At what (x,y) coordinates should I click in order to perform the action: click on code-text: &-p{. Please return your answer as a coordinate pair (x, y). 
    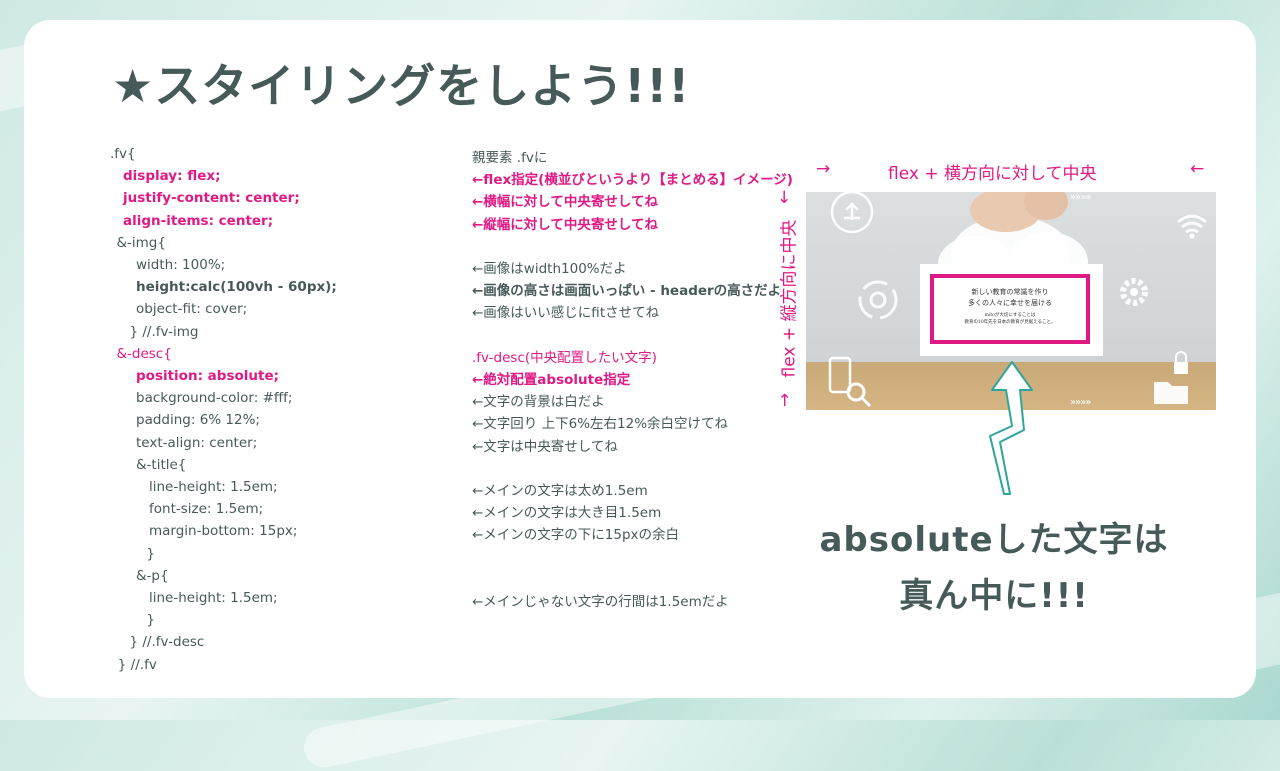
    Looking at the image, I should click on (152, 575).